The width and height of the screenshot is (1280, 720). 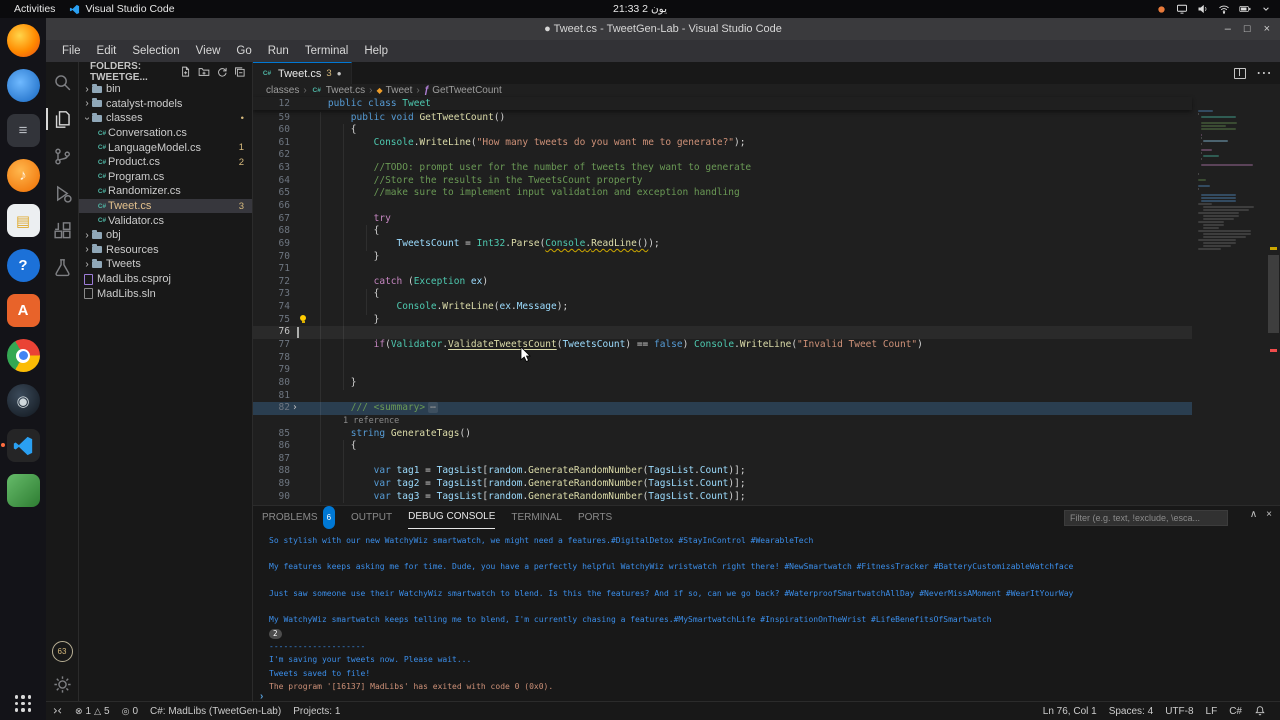 What do you see at coordinates (155, 51) in the screenshot?
I see `menu-selection: Selection` at bounding box center [155, 51].